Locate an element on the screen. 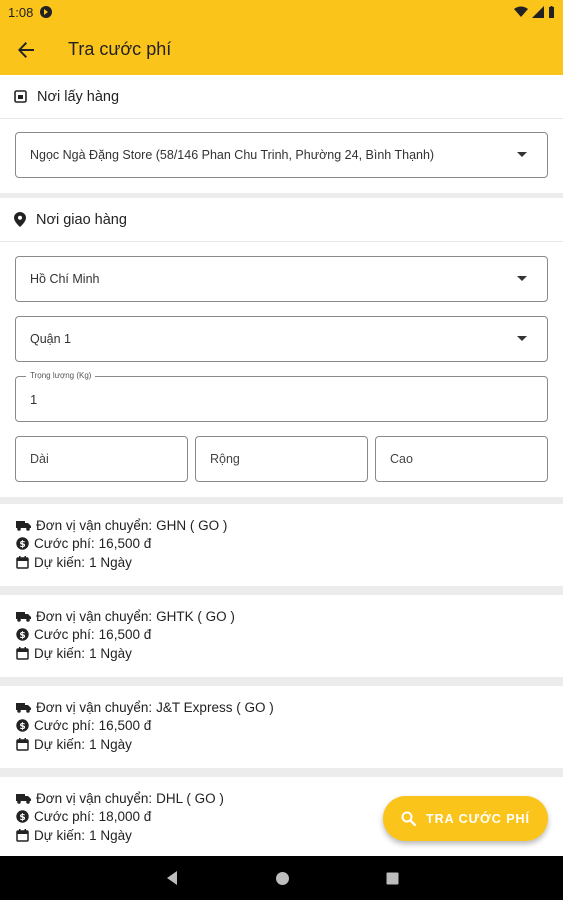 The image size is (563, 900). carrier-row: Đơn vị vận chuyển: GHTK ( GO ) is located at coordinates (289, 616).